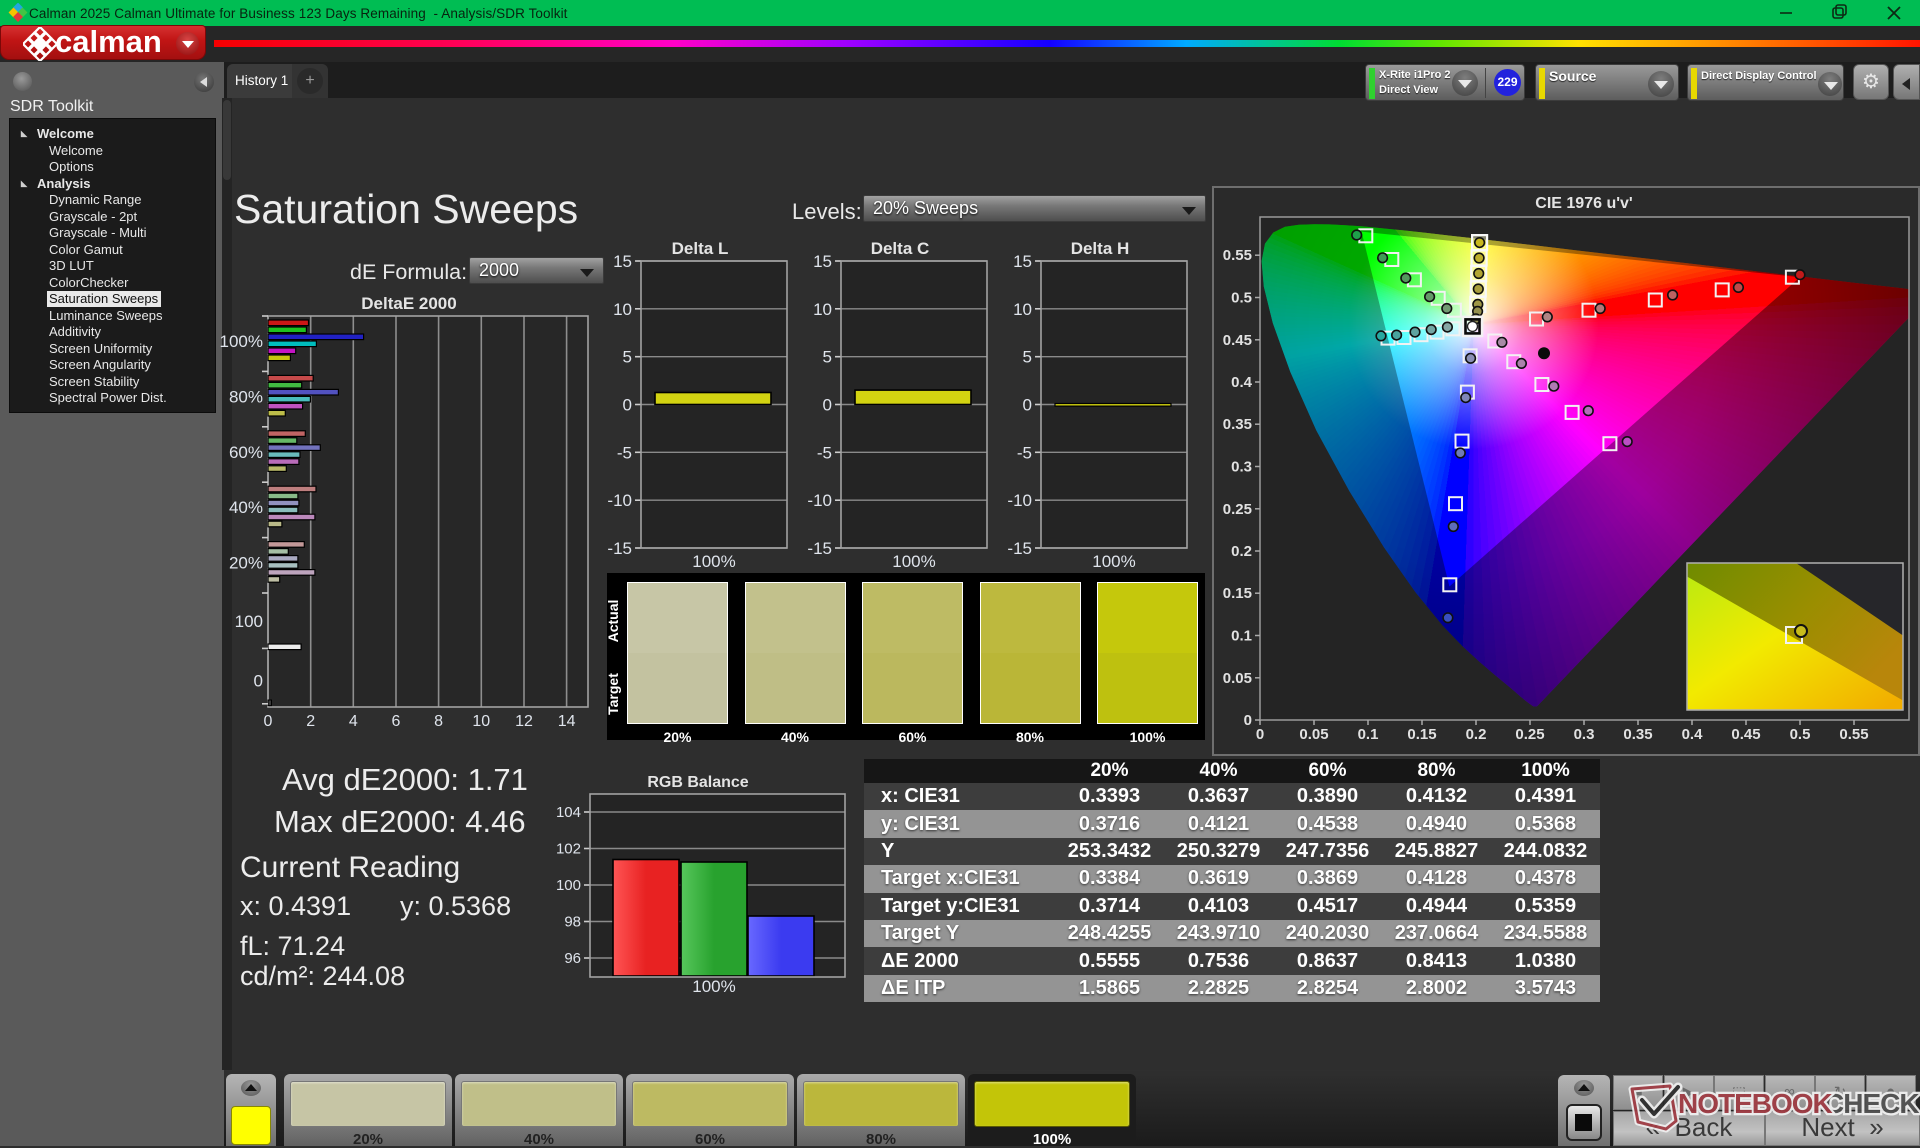 Image resolution: width=1920 pixels, height=1148 pixels. I want to click on svg-text: RGB Balance, so click(697, 782).